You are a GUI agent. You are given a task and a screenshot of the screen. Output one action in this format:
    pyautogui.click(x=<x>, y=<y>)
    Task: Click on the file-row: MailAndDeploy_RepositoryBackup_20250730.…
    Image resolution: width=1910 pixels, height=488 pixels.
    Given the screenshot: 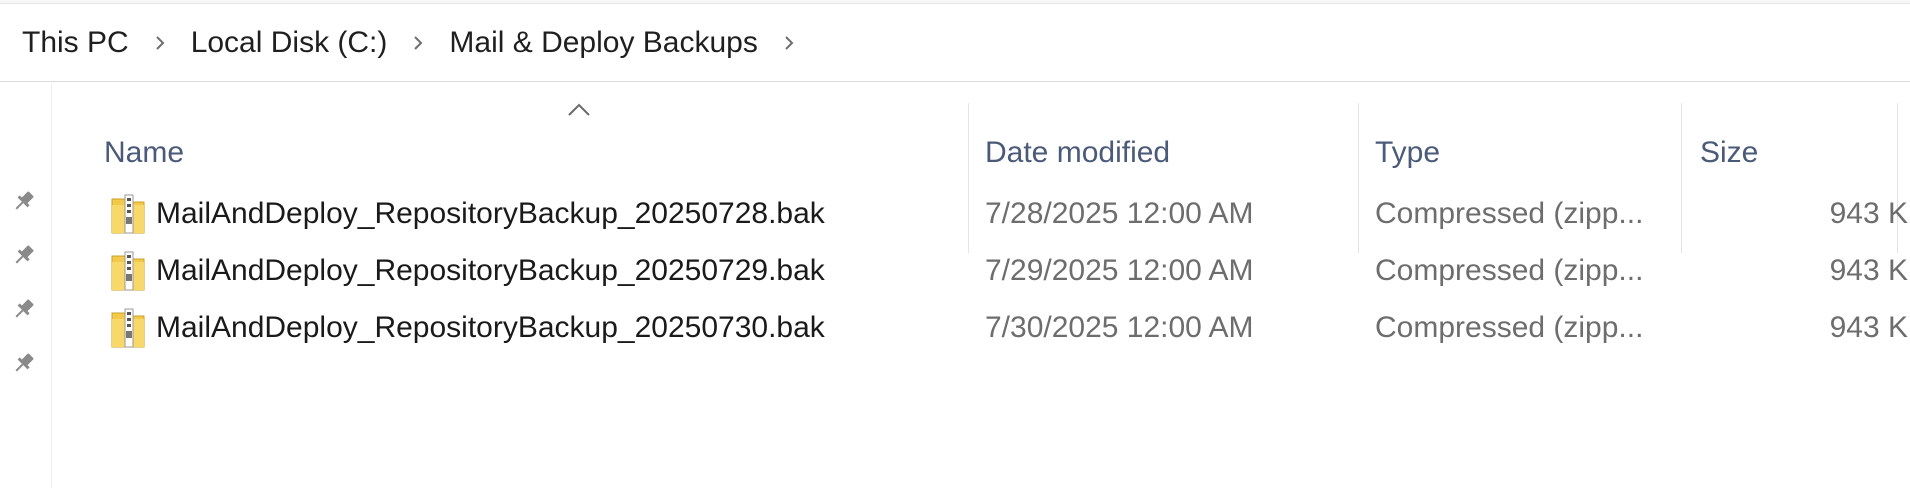 What is the action you would take?
    pyautogui.click(x=981, y=327)
    